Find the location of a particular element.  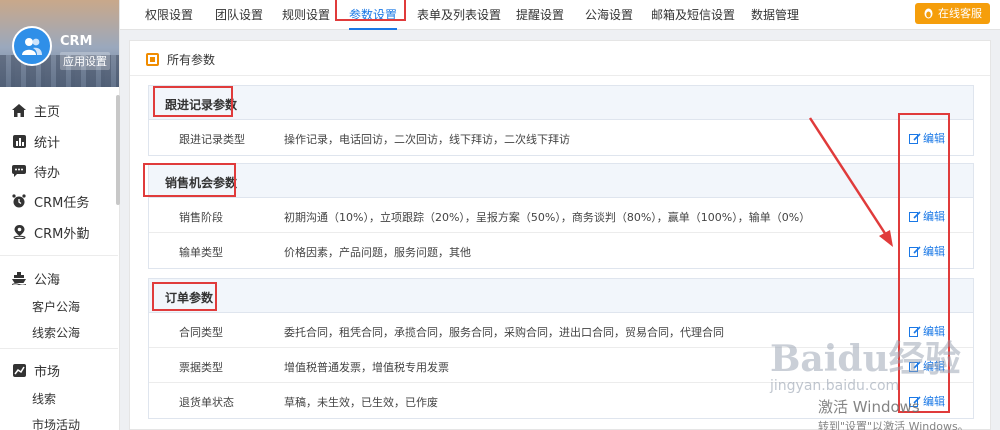

activation-hint: 转到"设置"以激活 Windows。 is located at coordinates (893, 425).